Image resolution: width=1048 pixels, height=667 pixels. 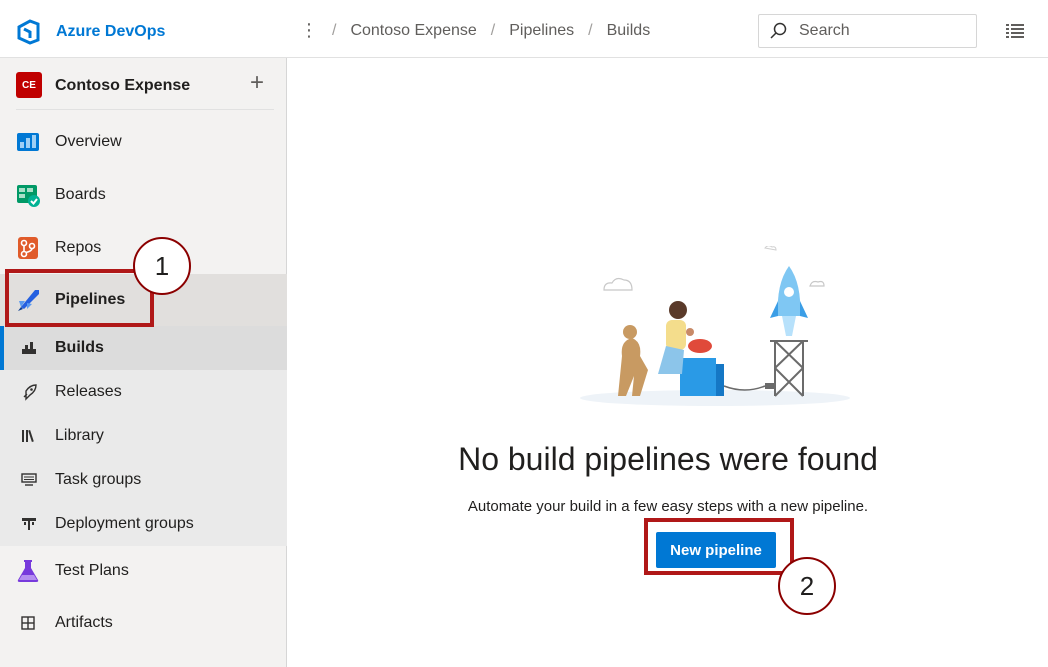 I want to click on brand: Azure DevOps, so click(x=90, y=32).